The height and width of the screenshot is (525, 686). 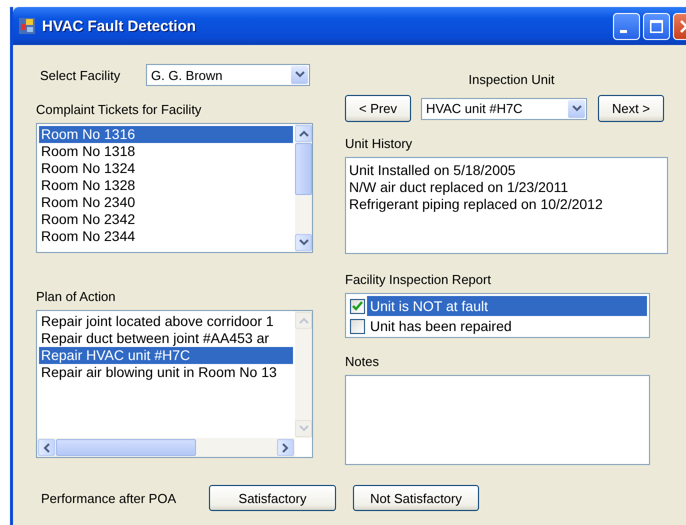 I want to click on inspection-unit-label: Inspection Unit, so click(x=511, y=79).